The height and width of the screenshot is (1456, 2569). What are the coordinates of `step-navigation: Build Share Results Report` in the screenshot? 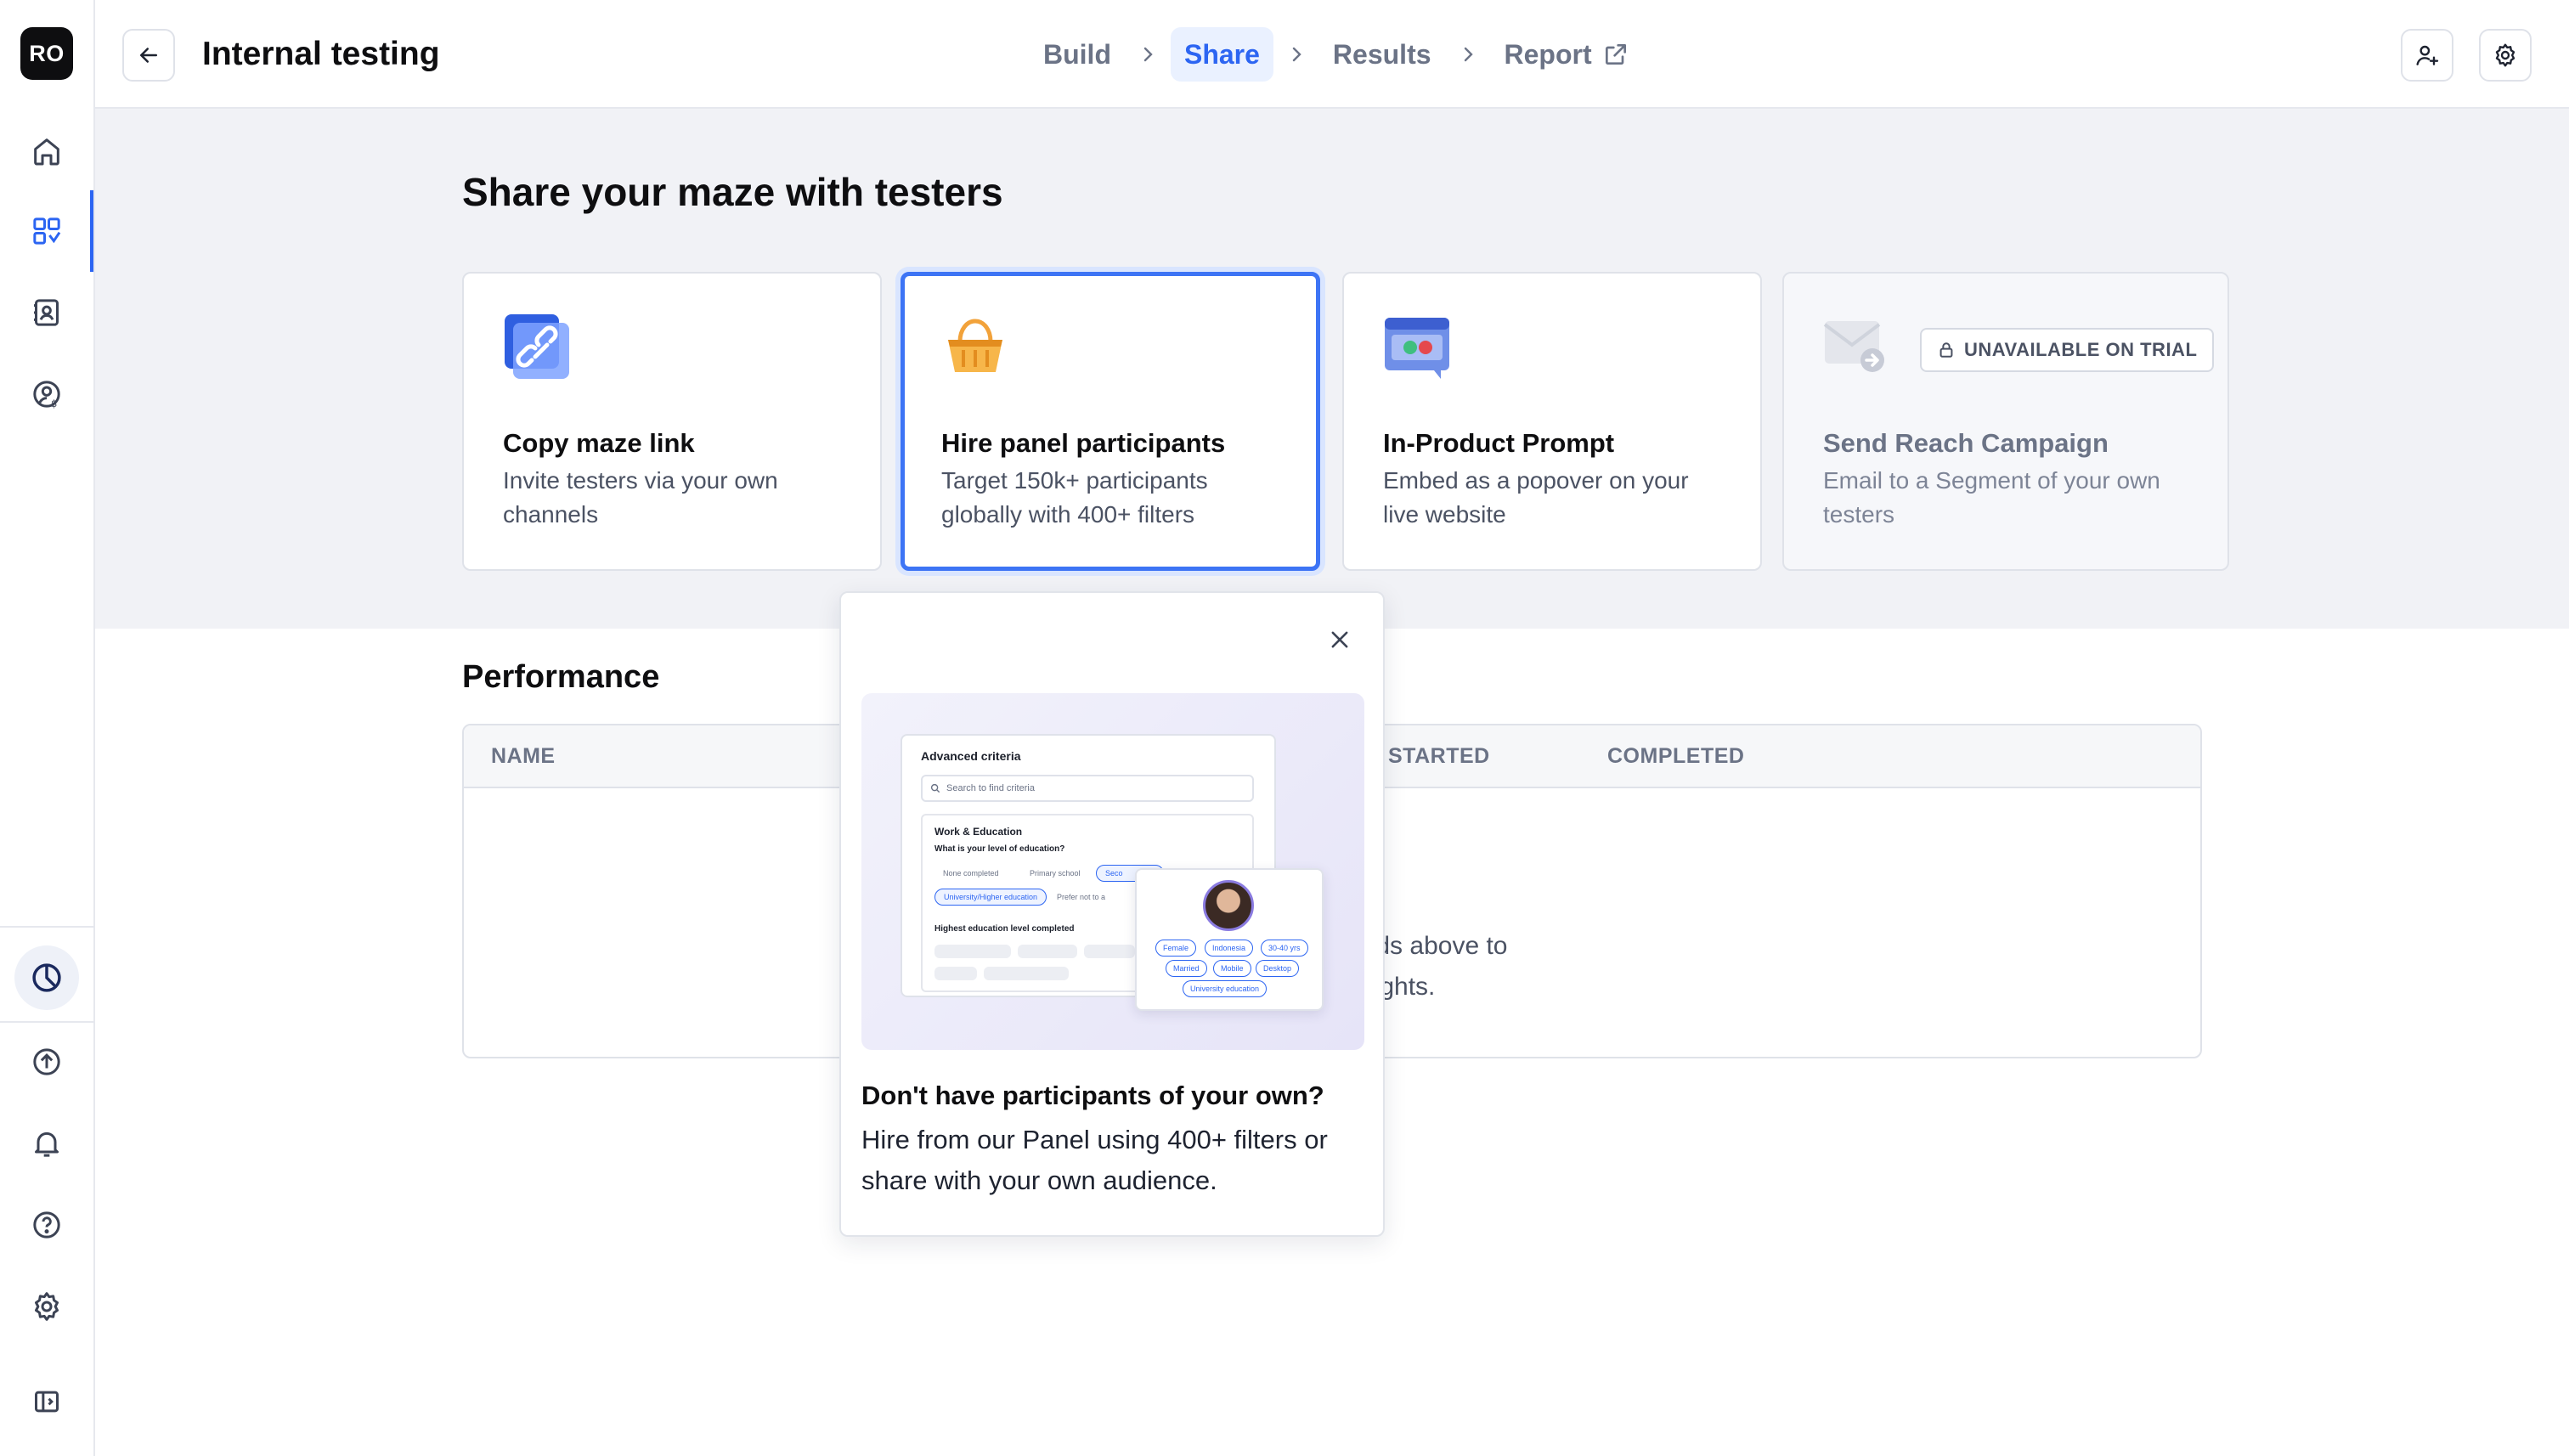 It's located at (1337, 54).